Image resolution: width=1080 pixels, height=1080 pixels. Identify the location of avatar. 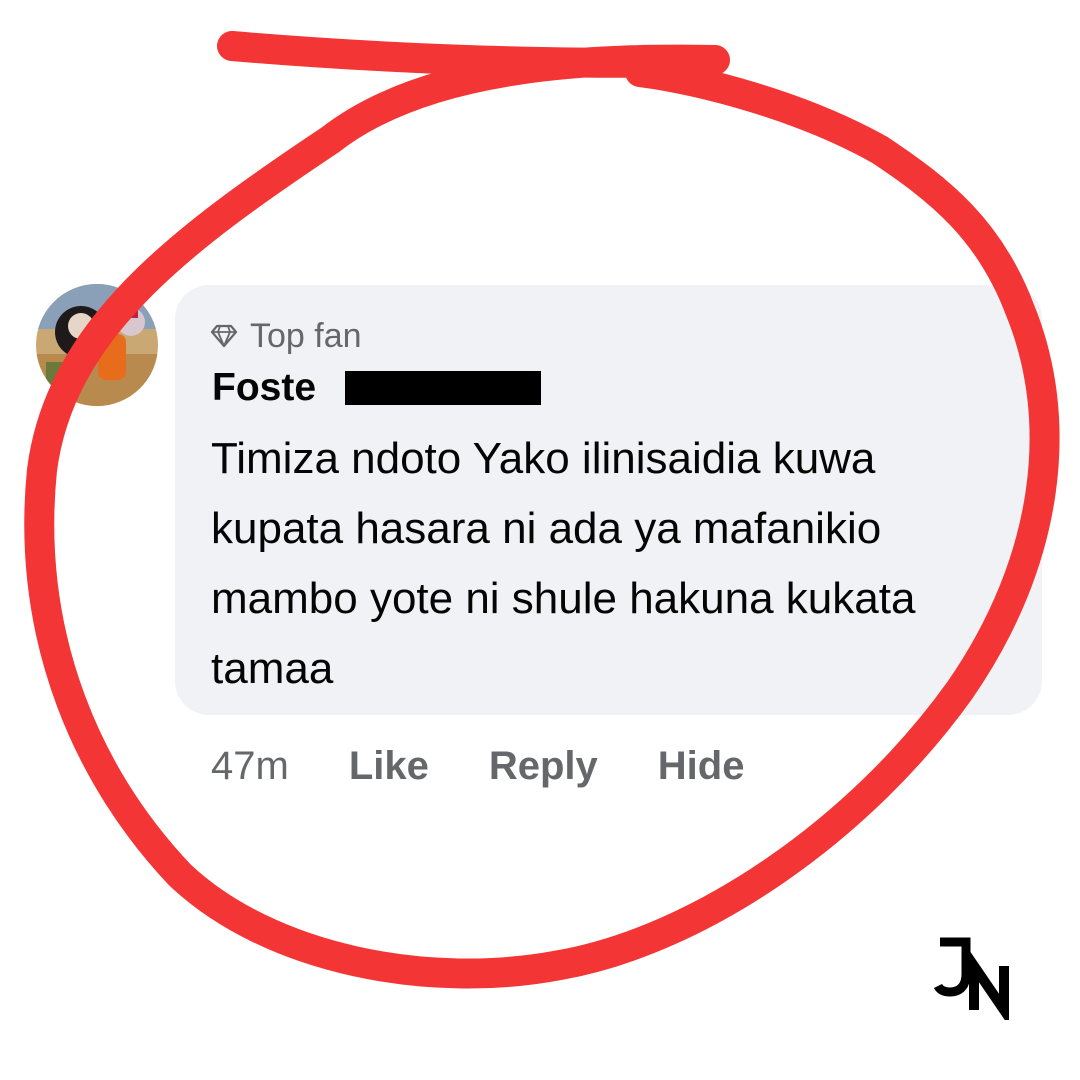
(97, 345).